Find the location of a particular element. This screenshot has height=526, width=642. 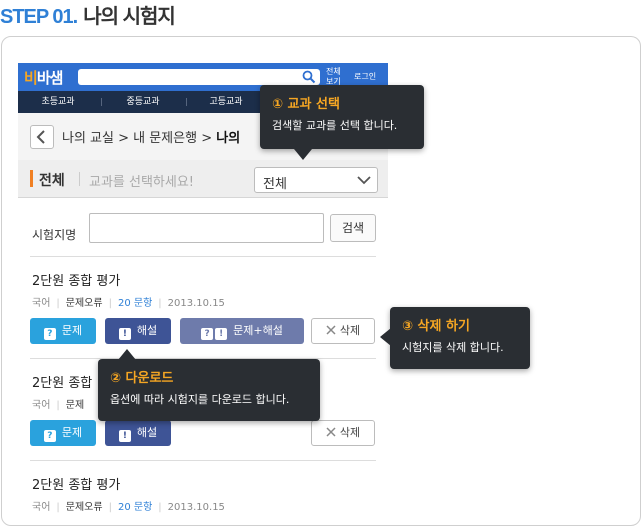

tooltip-desc: 시험지를 삭제 합니다. is located at coordinates (453, 347).